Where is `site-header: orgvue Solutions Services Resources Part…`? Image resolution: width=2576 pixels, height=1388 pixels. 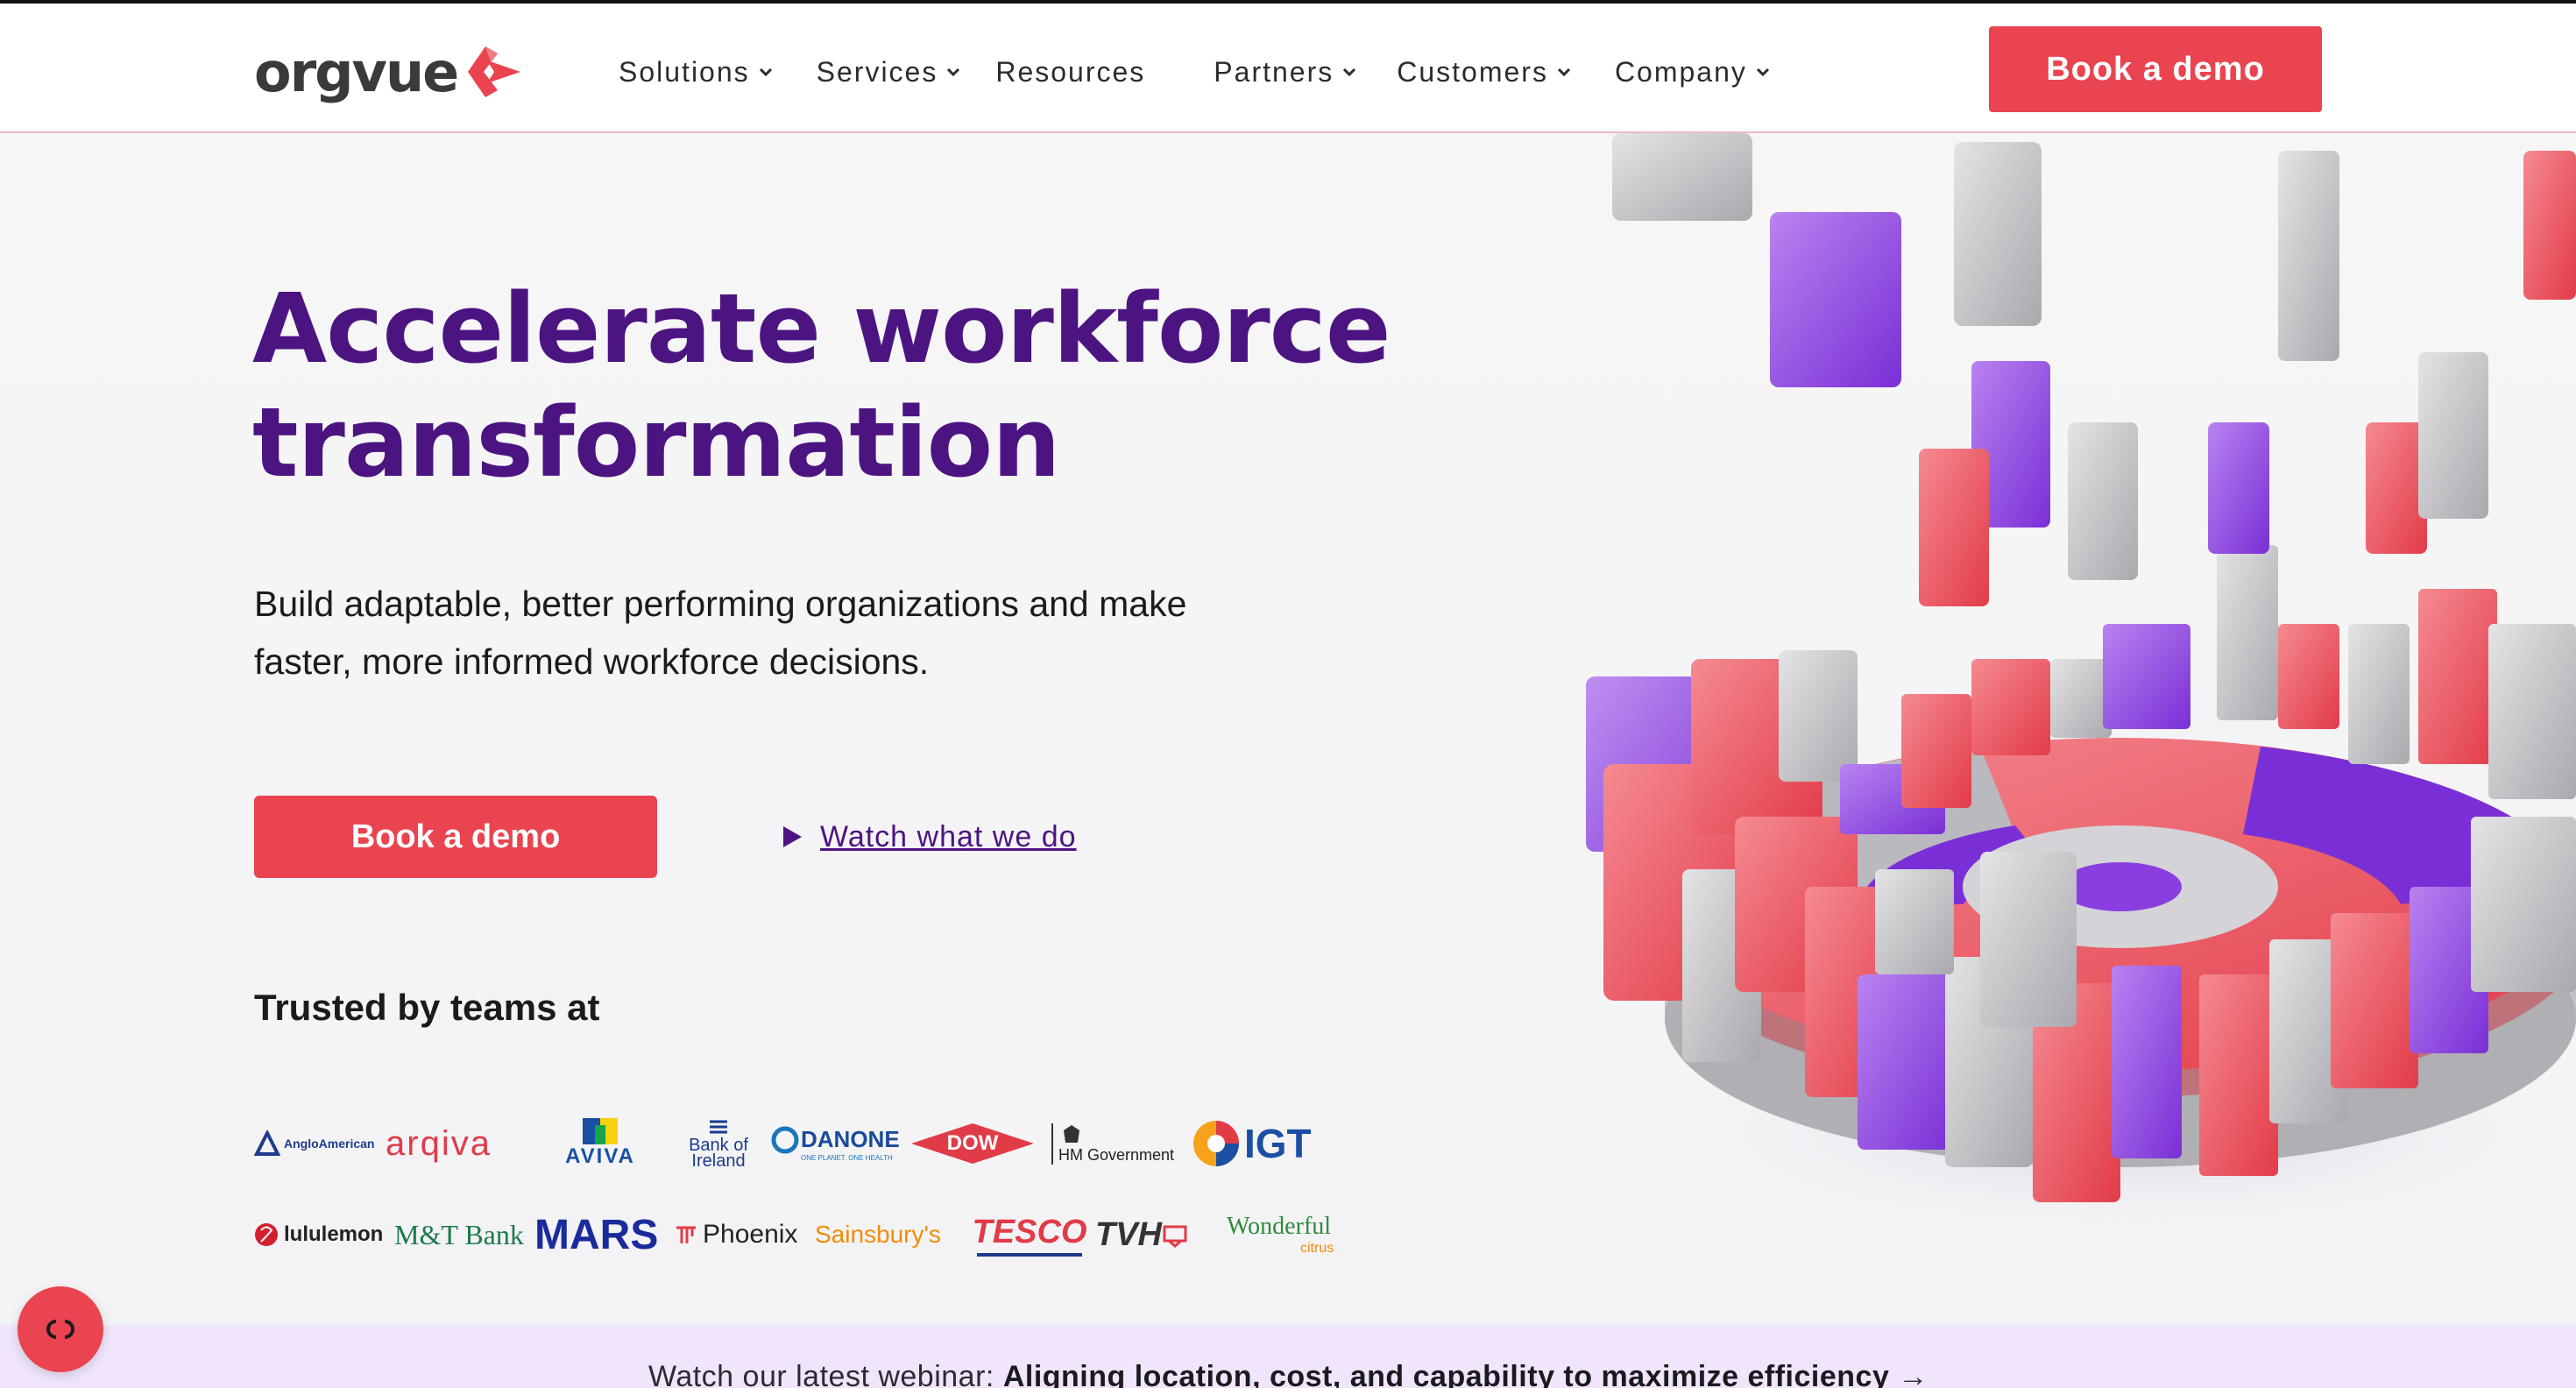
site-header: orgvue Solutions Services Resources Part… is located at coordinates (1288, 68).